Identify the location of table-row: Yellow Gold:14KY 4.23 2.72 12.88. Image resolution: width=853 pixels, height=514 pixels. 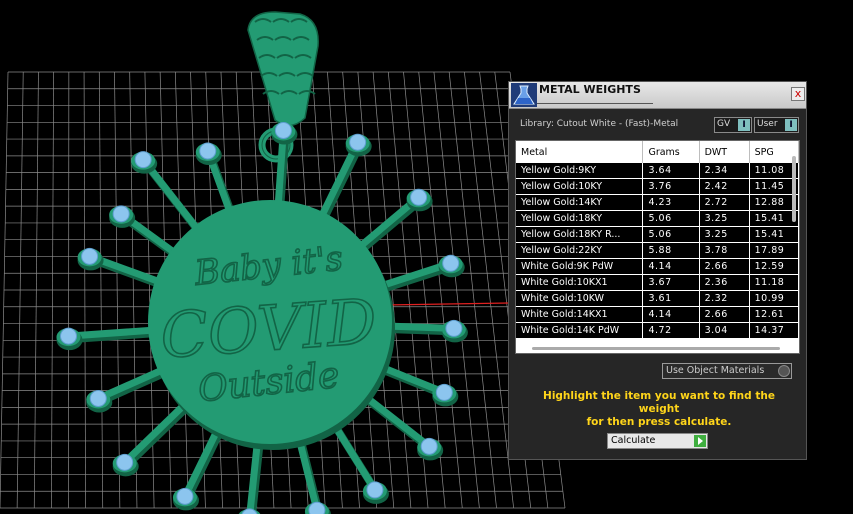
(657, 202).